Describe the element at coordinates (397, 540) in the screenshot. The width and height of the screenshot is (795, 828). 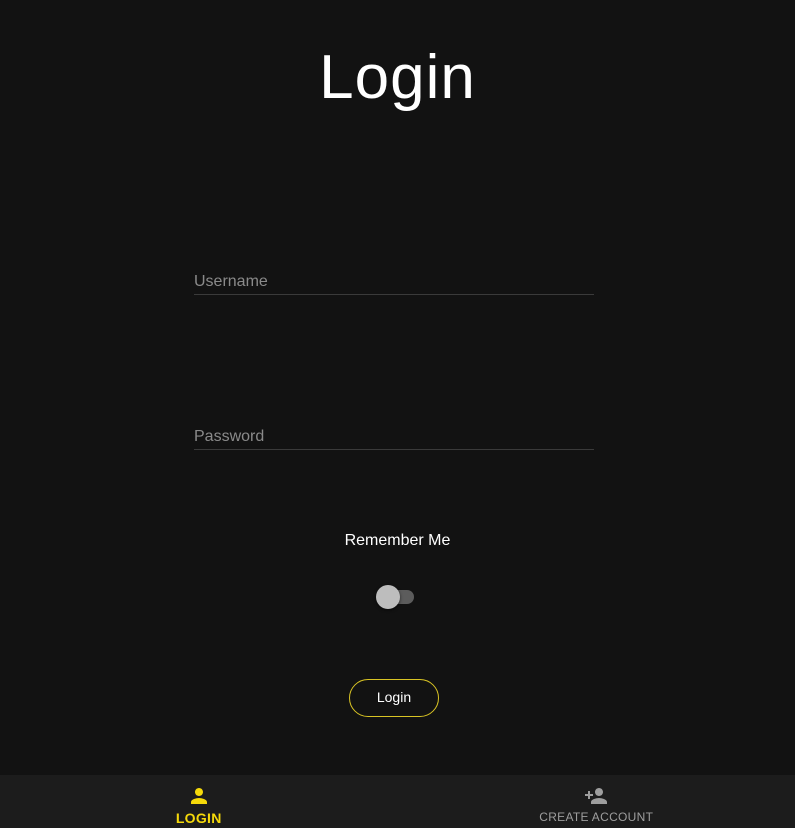
I see `remember-me-label: Remember Me` at that location.